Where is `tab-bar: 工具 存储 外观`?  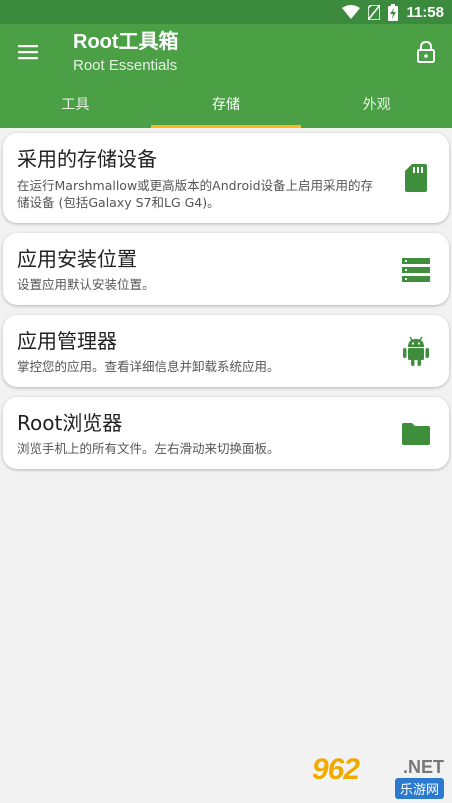 tab-bar: 工具 存储 外观 is located at coordinates (226, 104).